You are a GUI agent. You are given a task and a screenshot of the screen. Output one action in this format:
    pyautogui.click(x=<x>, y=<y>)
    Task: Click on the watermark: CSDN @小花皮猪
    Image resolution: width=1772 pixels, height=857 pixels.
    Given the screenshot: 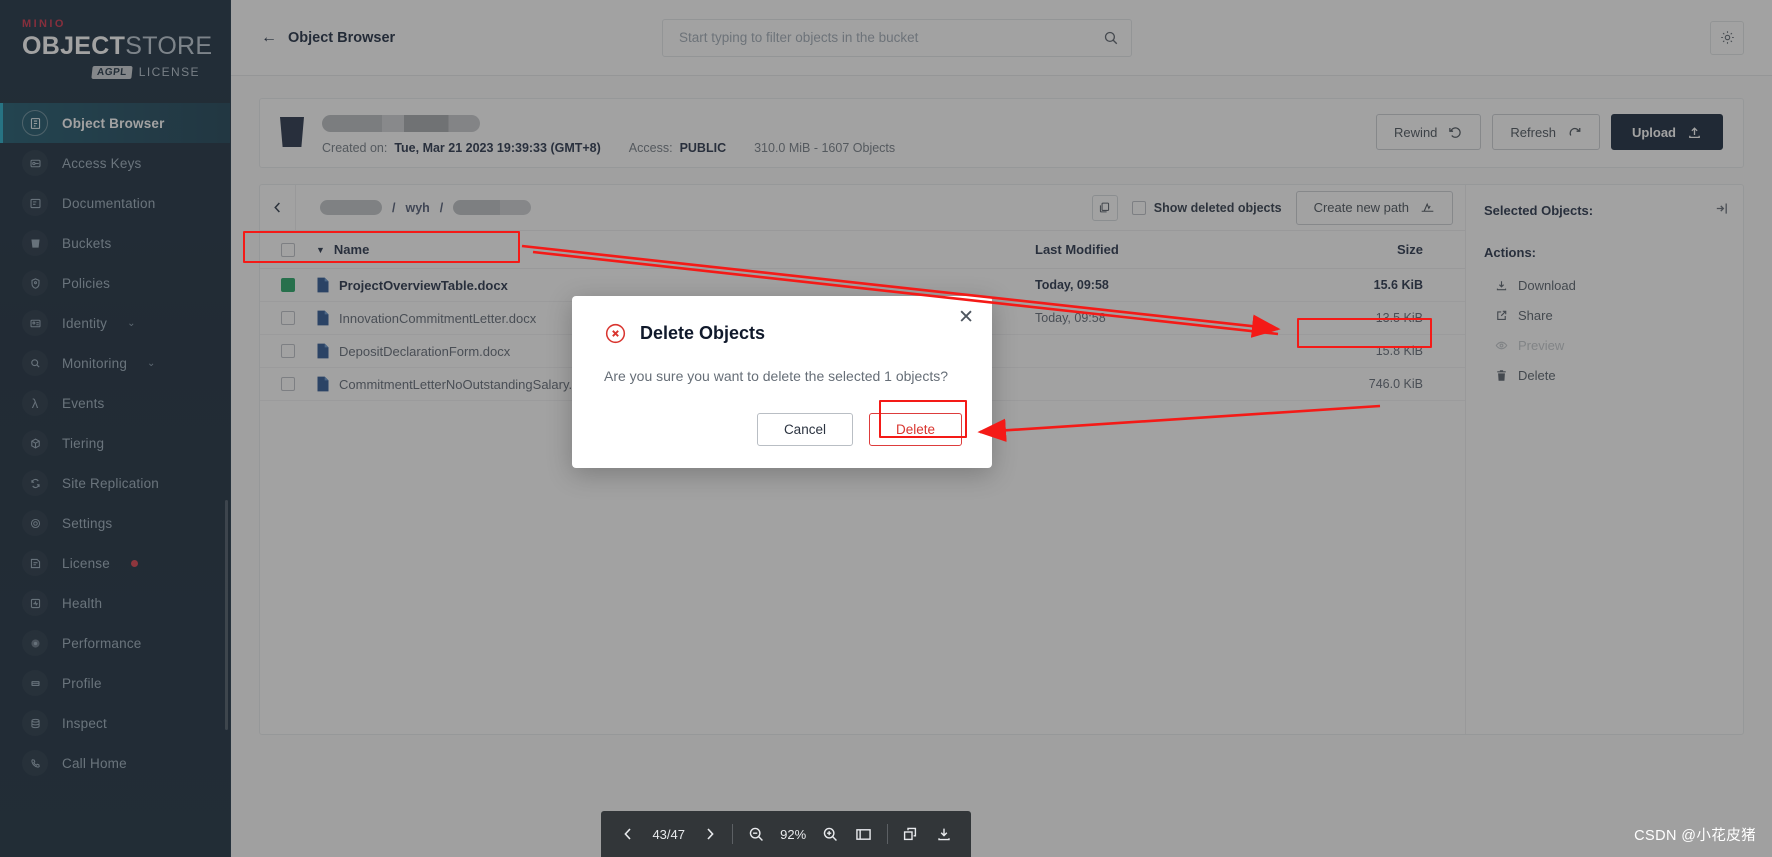 What is the action you would take?
    pyautogui.click(x=1695, y=836)
    